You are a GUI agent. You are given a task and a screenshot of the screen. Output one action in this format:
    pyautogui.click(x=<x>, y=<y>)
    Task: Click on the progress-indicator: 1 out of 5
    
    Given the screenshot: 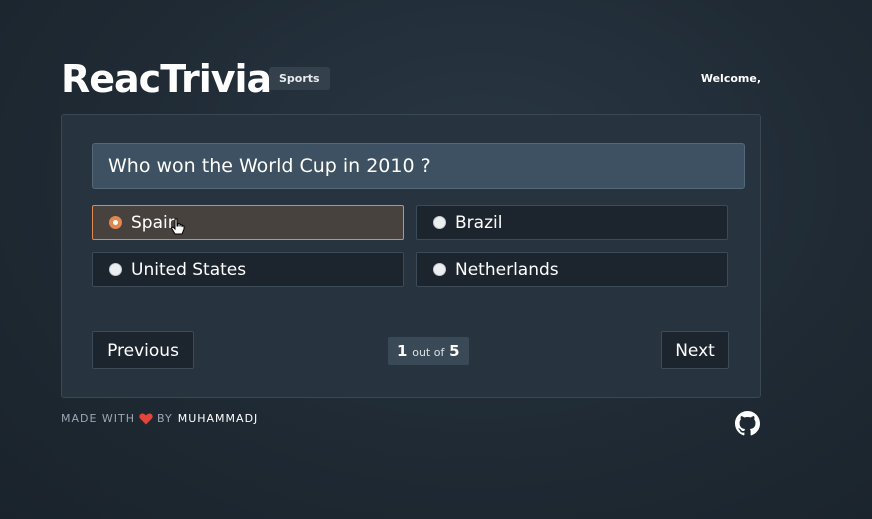 What is the action you would take?
    pyautogui.click(x=428, y=351)
    